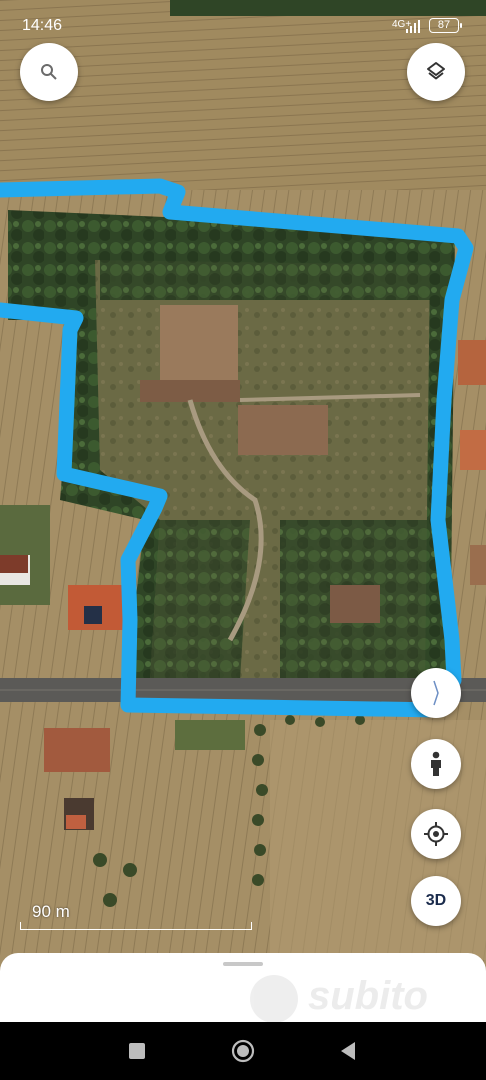  What do you see at coordinates (413, 26) in the screenshot?
I see `signal-icon` at bounding box center [413, 26].